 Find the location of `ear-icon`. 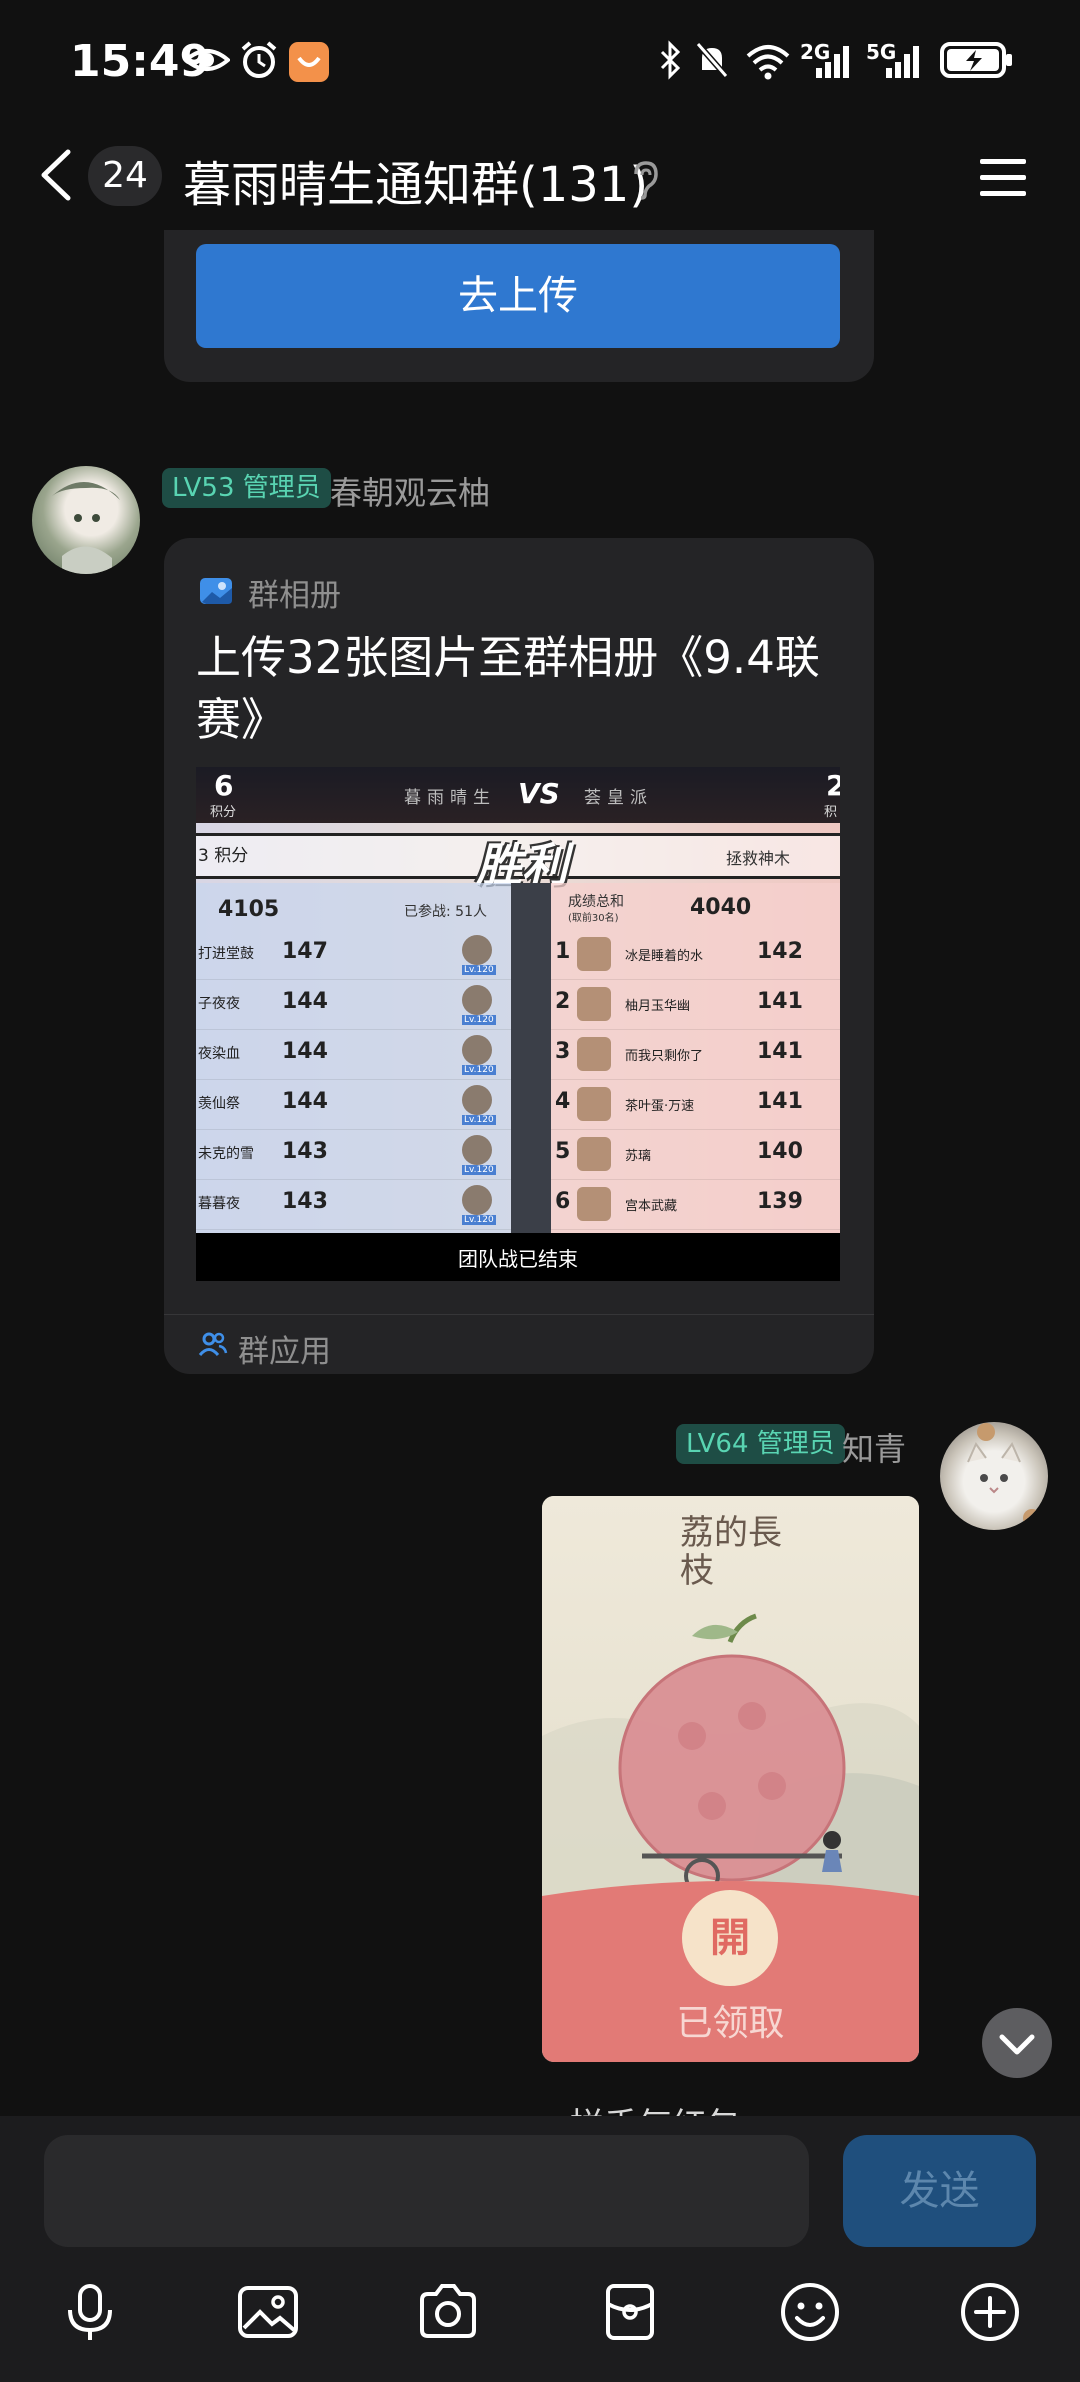

ear-icon is located at coordinates (645, 180).